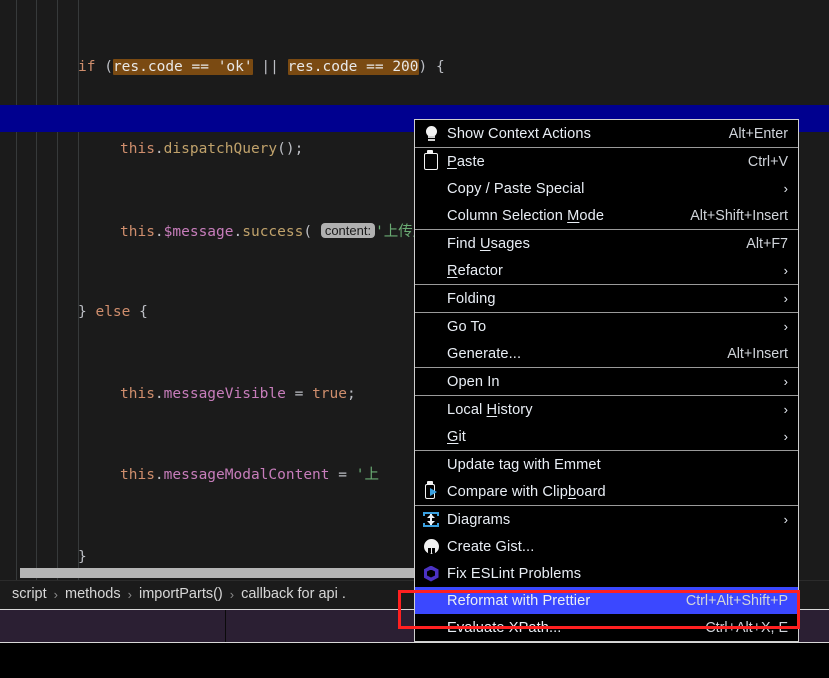  Describe the element at coordinates (606, 161) in the screenshot. I see `menu-item-paste: Paste Ctrl+V` at that location.